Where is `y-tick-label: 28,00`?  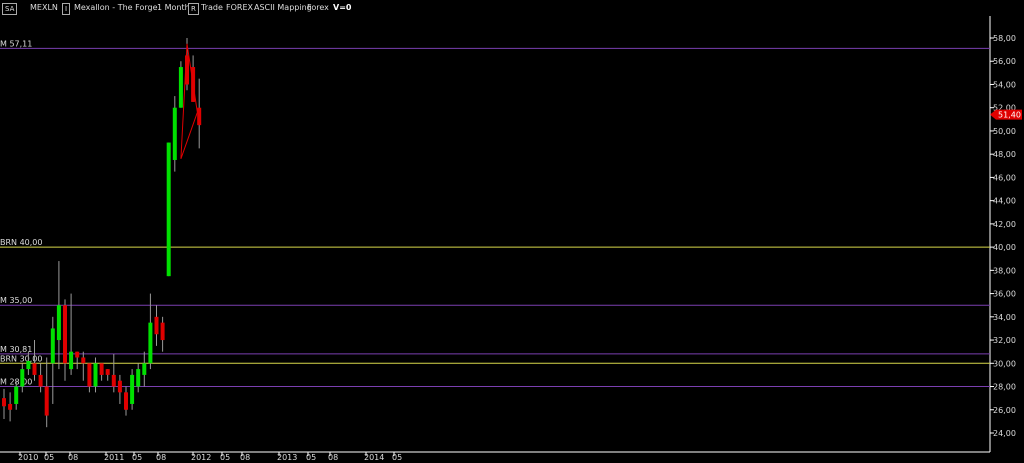 y-tick-label: 28,00 is located at coordinates (1004, 387).